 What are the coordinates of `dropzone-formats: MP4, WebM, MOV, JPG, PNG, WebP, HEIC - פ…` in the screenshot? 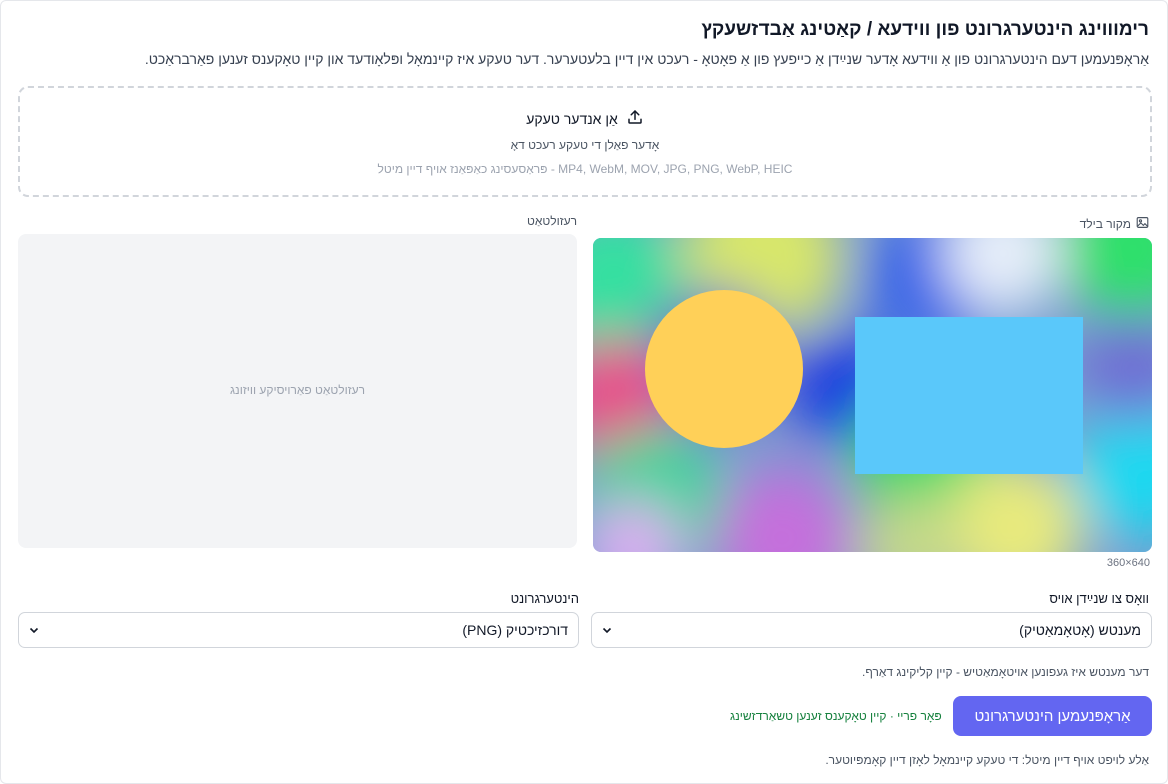 It's located at (585, 169).